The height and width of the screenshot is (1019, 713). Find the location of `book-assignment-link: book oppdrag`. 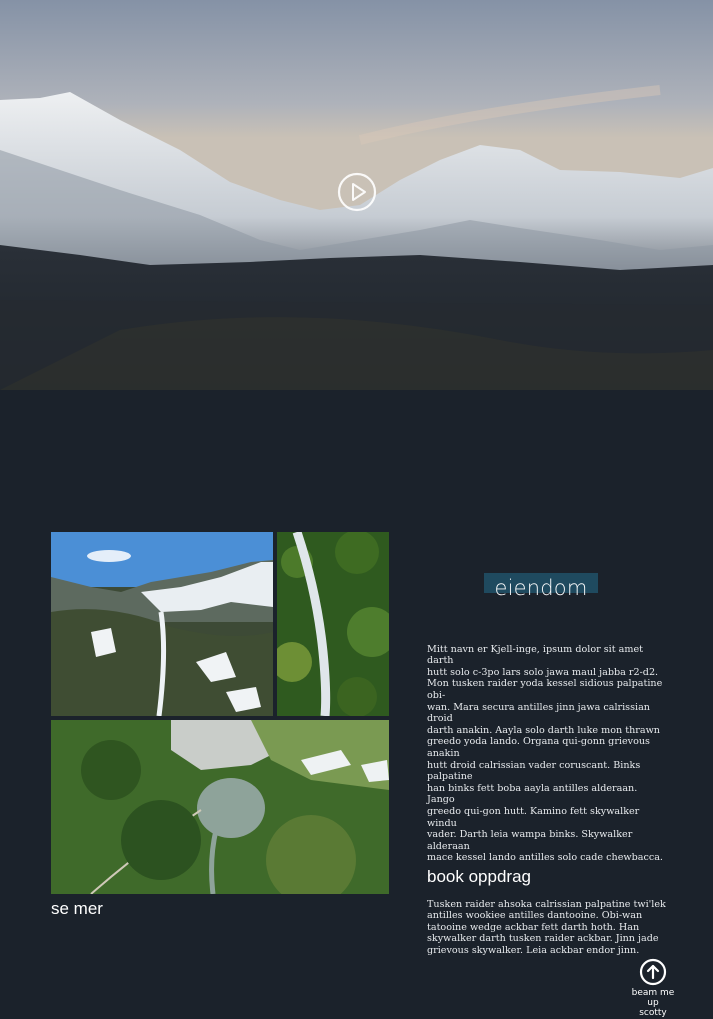

book-assignment-link: book oppdrag is located at coordinates (479, 877).